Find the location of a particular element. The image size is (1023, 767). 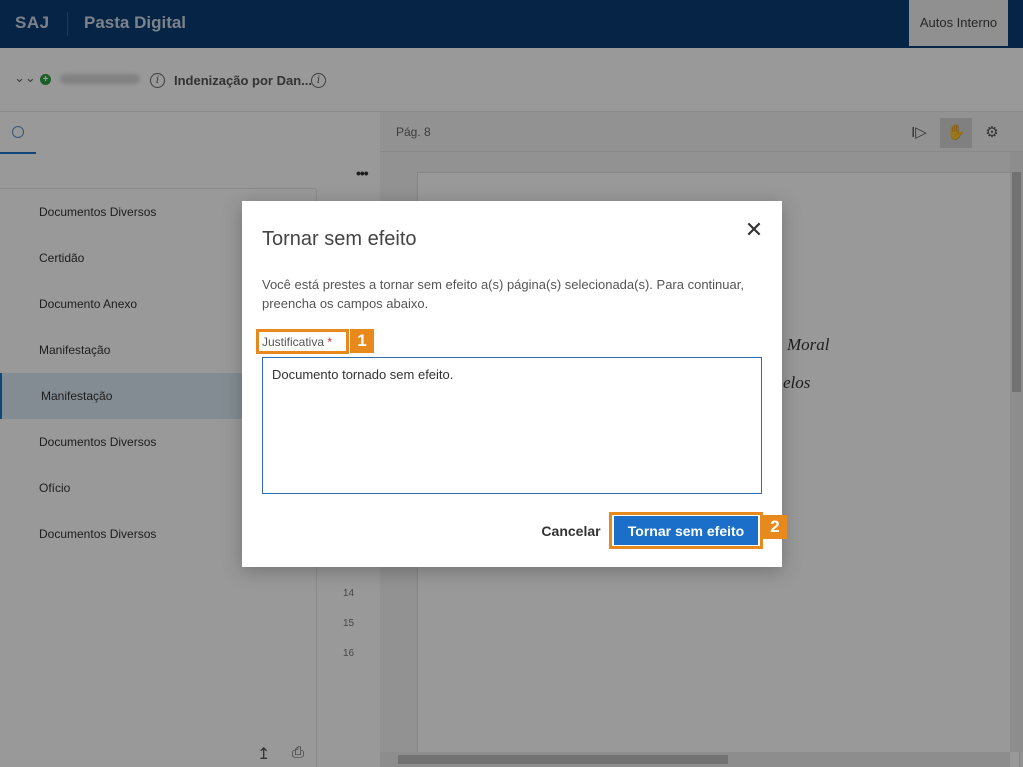

justification-label: Justificativa * is located at coordinates (297, 342).